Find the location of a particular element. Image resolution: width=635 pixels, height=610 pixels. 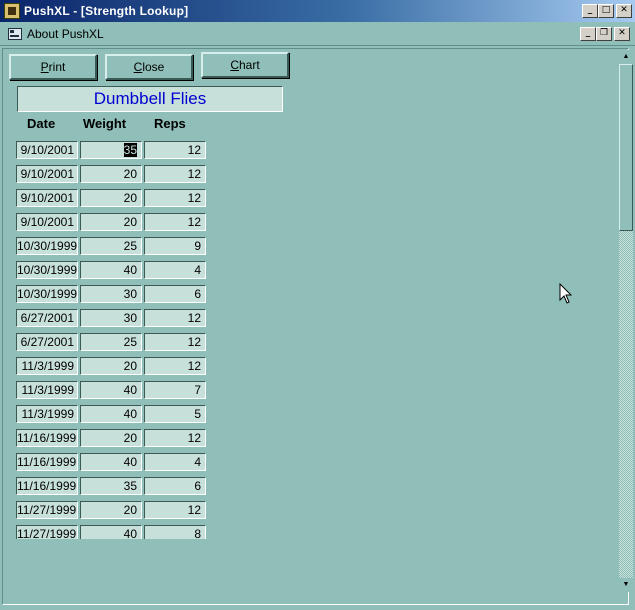

scroll-up-icon: ▲ is located at coordinates (626, 57).